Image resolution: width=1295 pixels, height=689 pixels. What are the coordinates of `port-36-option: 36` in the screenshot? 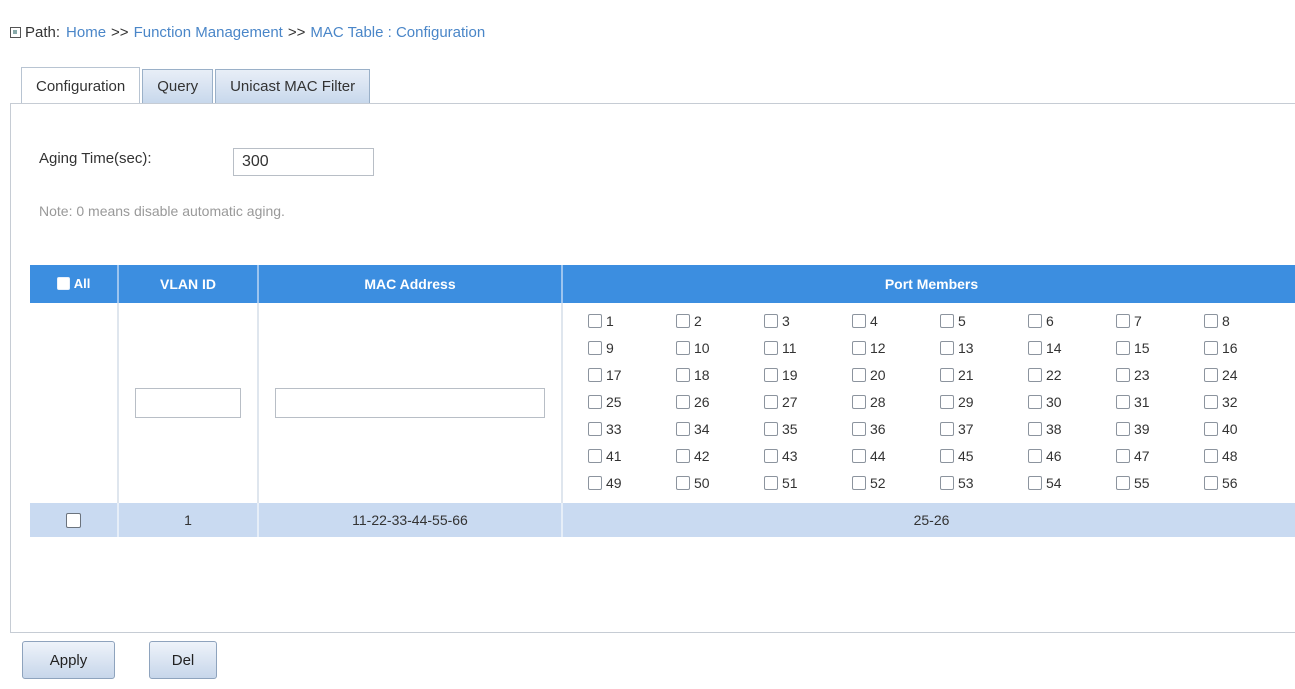 It's located at (896, 429).